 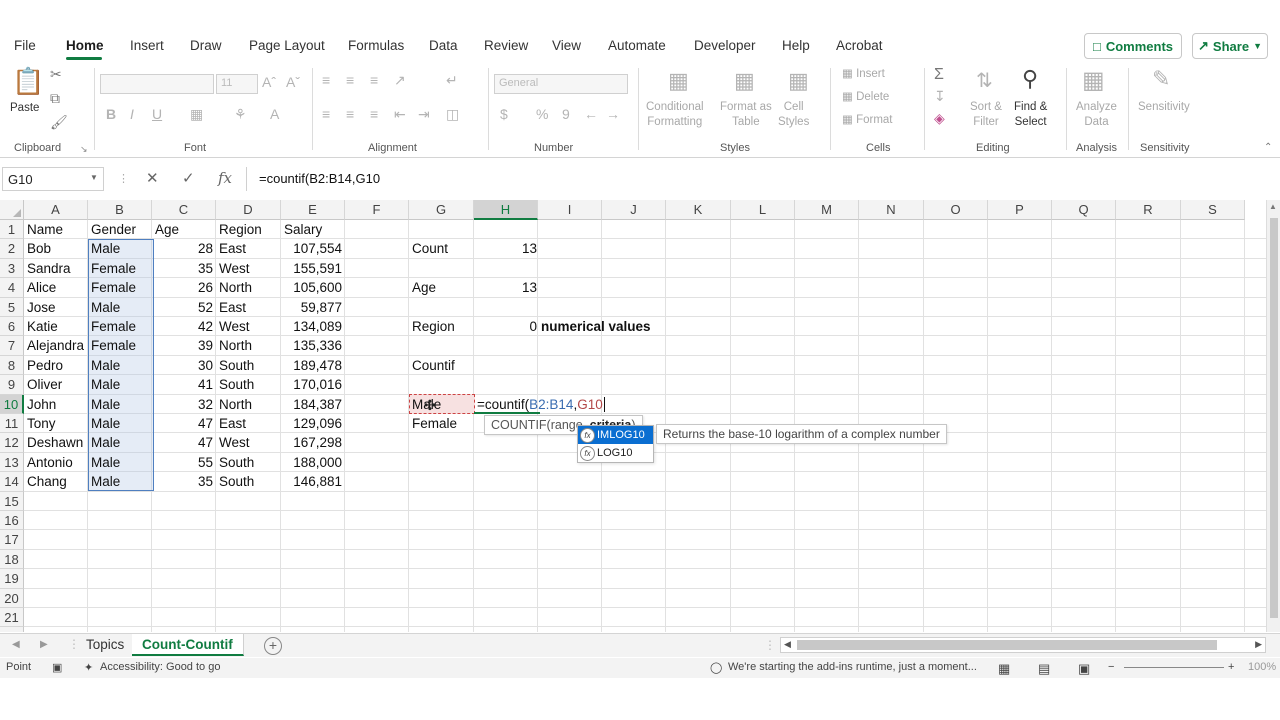 What do you see at coordinates (184, 365) in the screenshot?
I see `table-cell: 30` at bounding box center [184, 365].